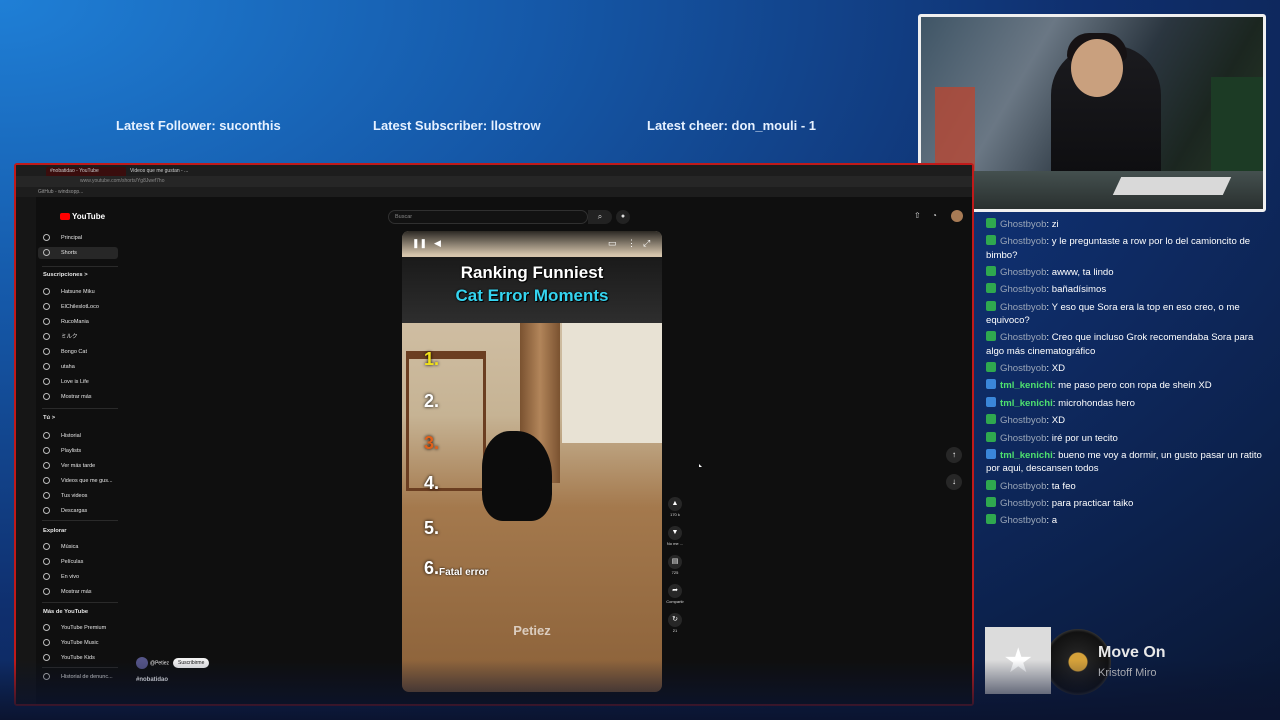 This screenshot has height=720, width=1280. What do you see at coordinates (78, 436) in the screenshot?
I see `sidebar-item: Historial` at bounding box center [78, 436].